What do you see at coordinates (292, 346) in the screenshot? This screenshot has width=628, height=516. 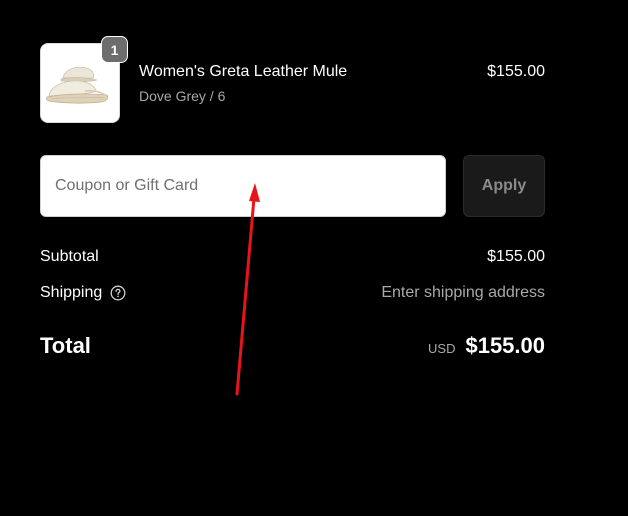 I see `total-row: Total USD $155.00` at bounding box center [292, 346].